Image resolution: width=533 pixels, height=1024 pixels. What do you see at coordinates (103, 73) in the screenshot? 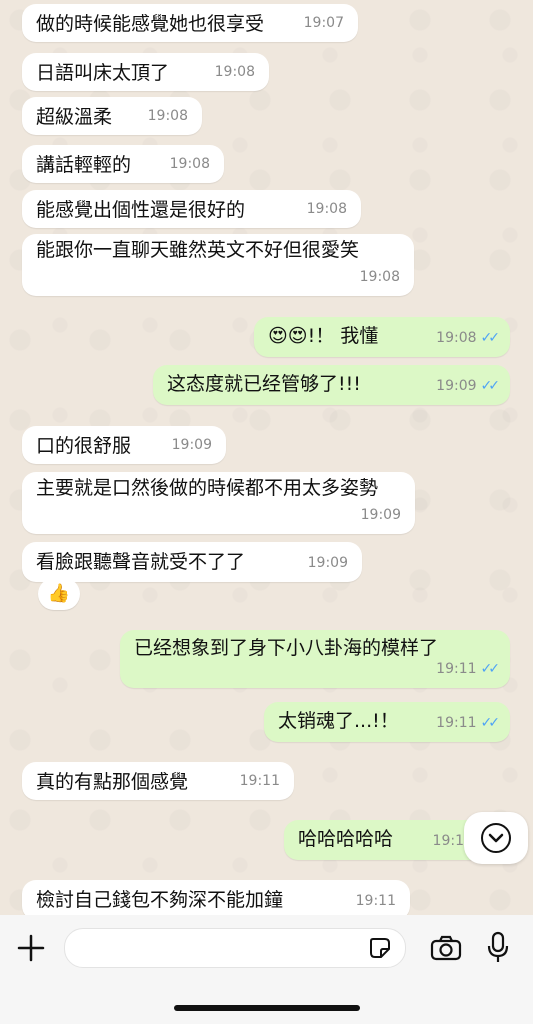
I see `message-text: 日語叫床太頂了` at bounding box center [103, 73].